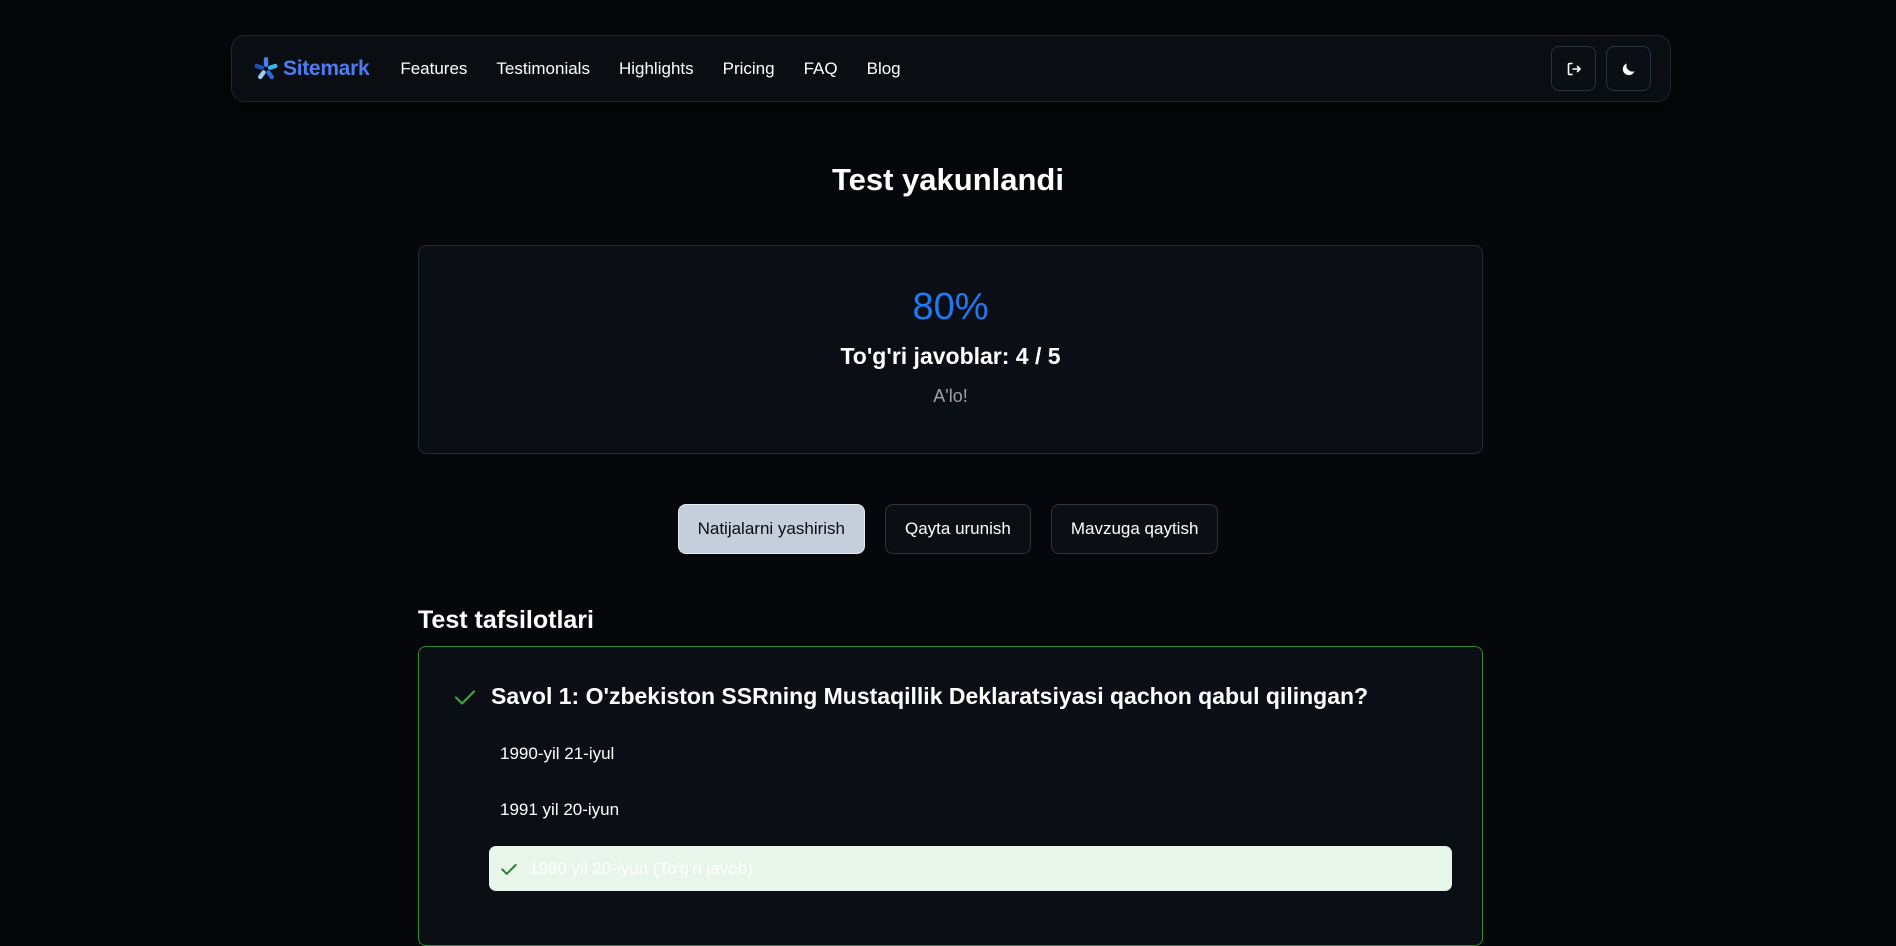  Describe the element at coordinates (557, 753) in the screenshot. I see `answer-option-text: 1990-yil 21-iyul` at that location.